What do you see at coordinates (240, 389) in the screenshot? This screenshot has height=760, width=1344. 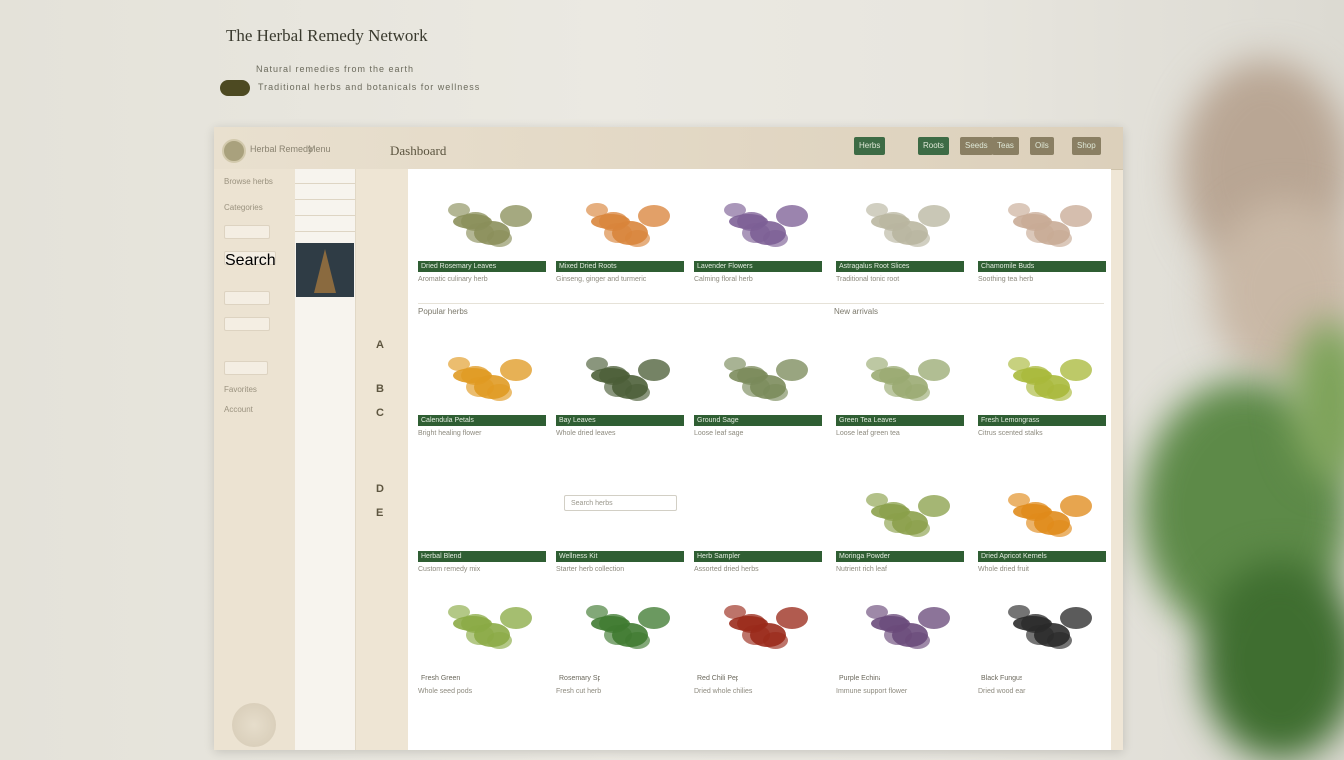 I see `sidebar-item-favorites: Favorites` at bounding box center [240, 389].